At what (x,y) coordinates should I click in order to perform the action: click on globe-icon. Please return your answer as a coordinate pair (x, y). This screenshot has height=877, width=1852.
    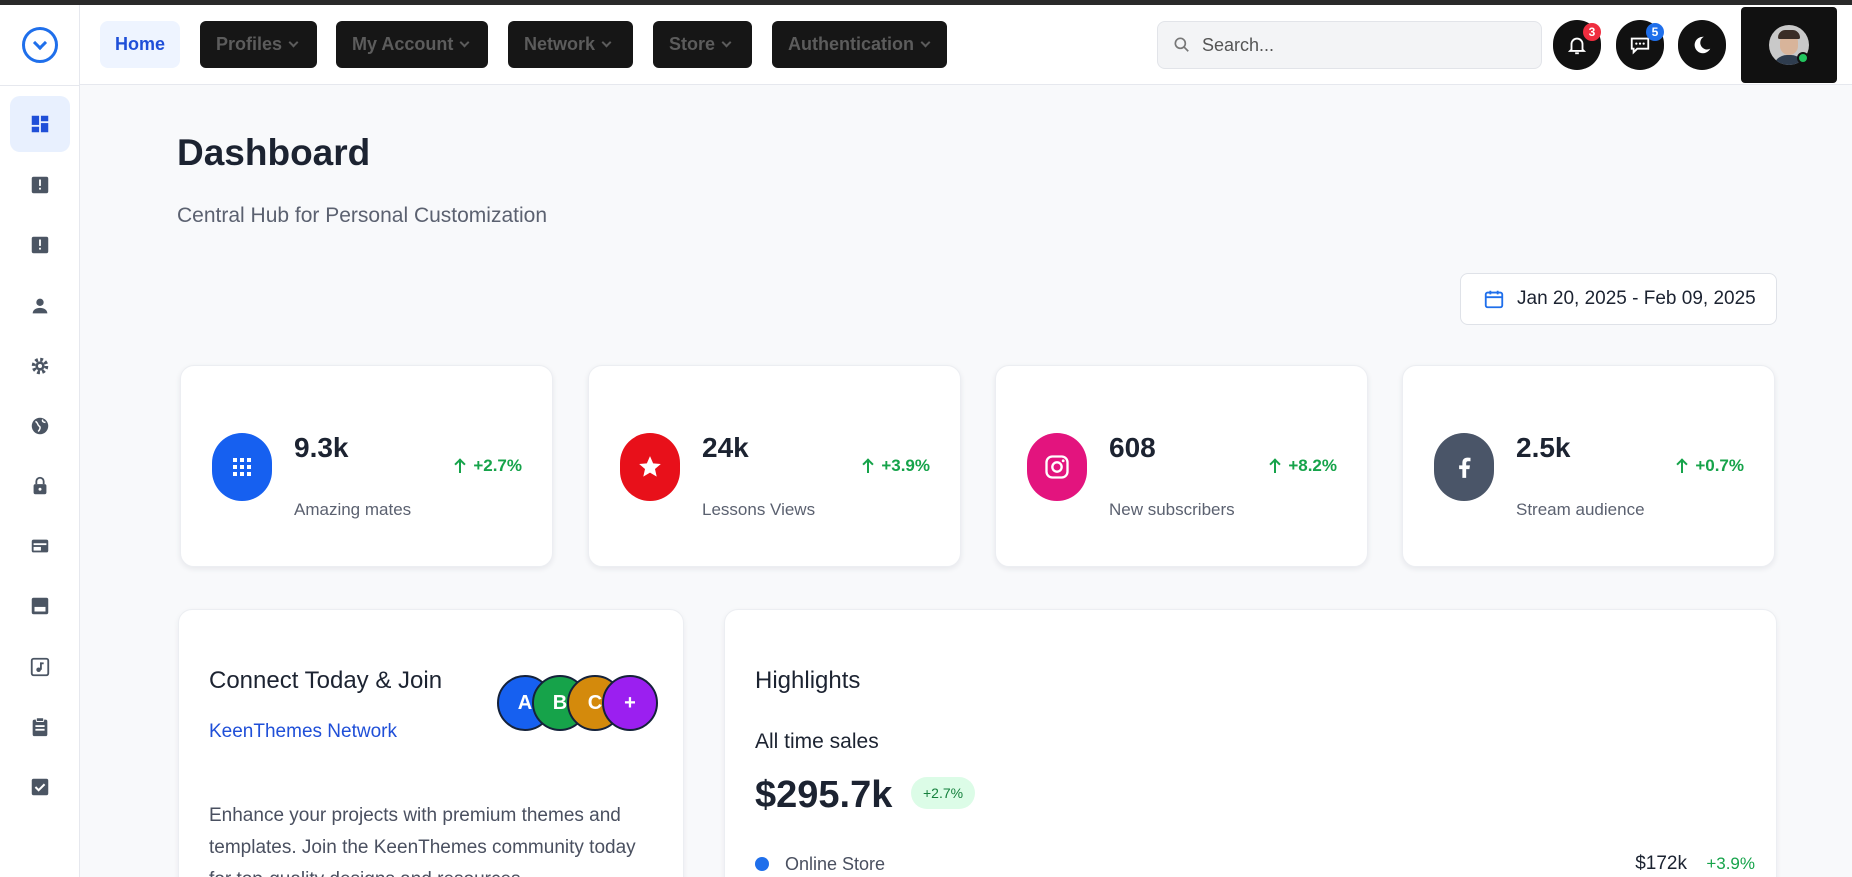
    Looking at the image, I should click on (40, 426).